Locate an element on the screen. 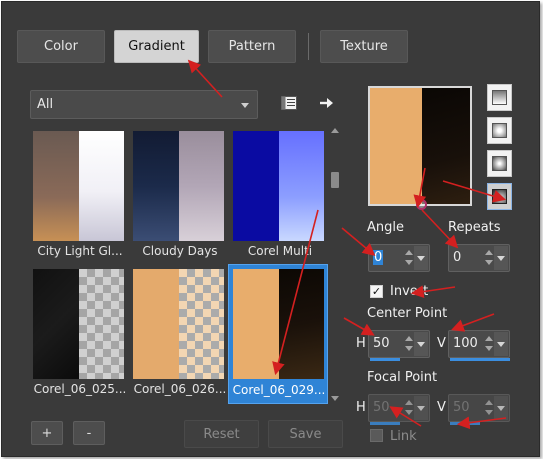  focal-v-slider is located at coordinates (465, 423).